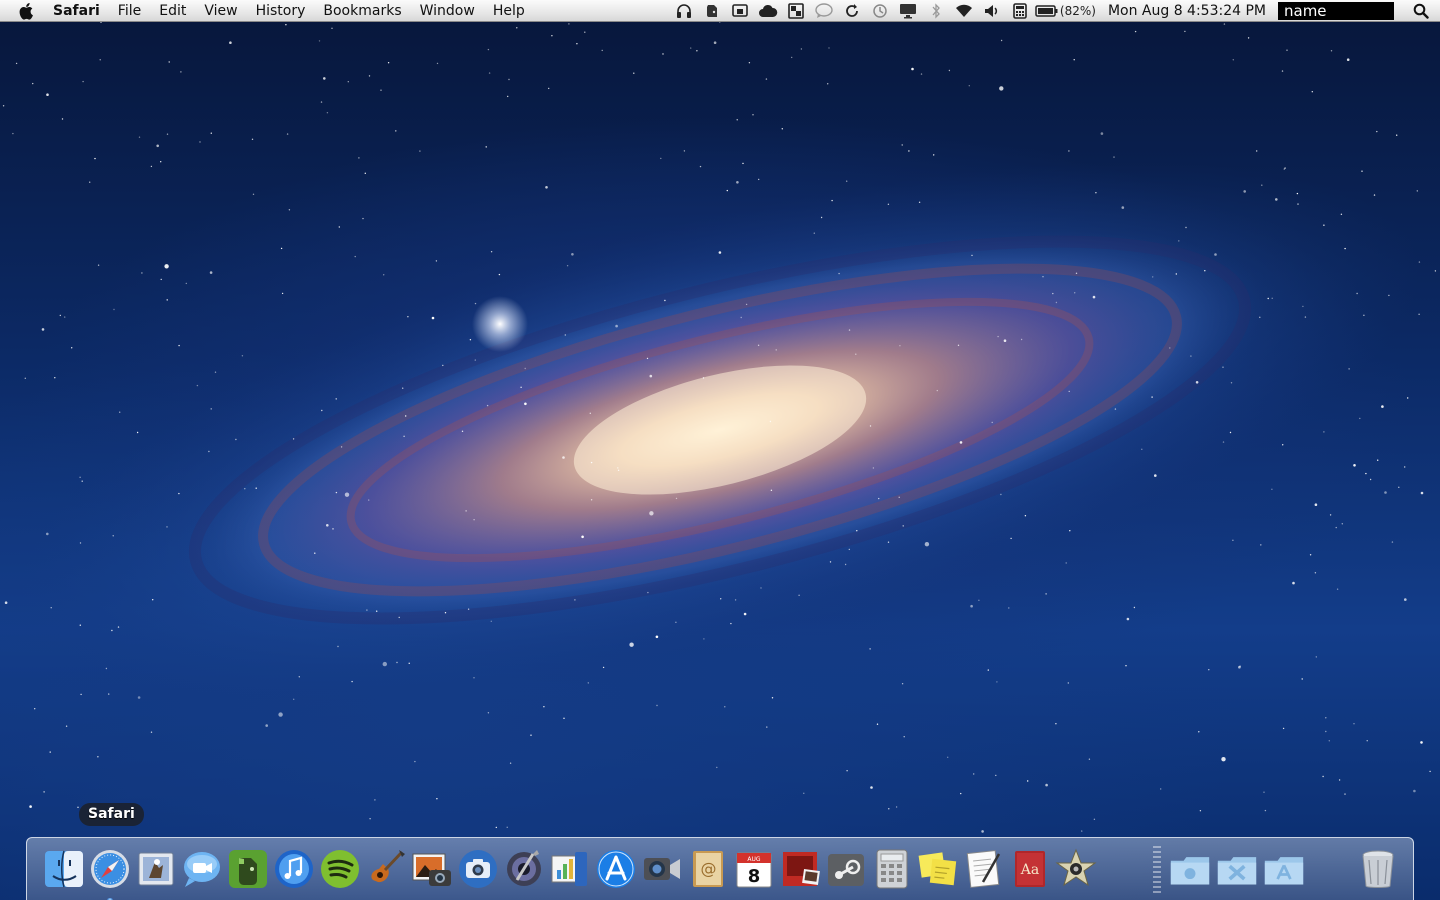  Describe the element at coordinates (708, 869) in the screenshot. I see `address-book-icon: @` at that location.